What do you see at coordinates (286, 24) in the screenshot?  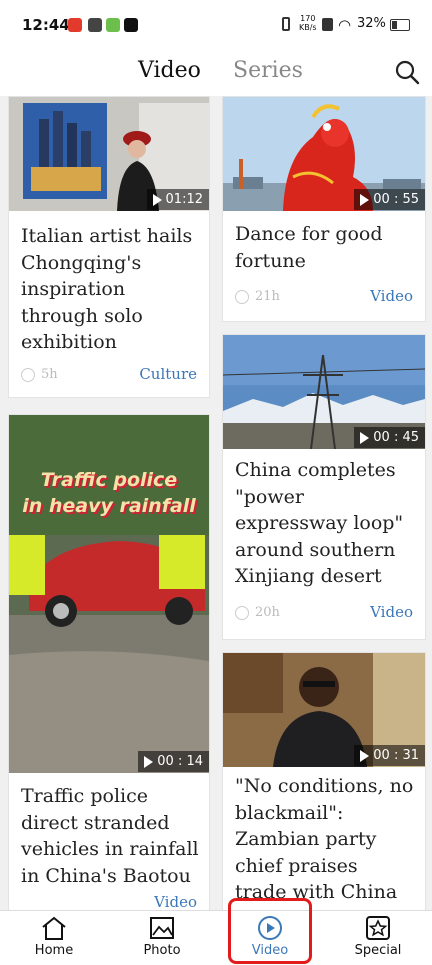 I see `vibrate-icon` at bounding box center [286, 24].